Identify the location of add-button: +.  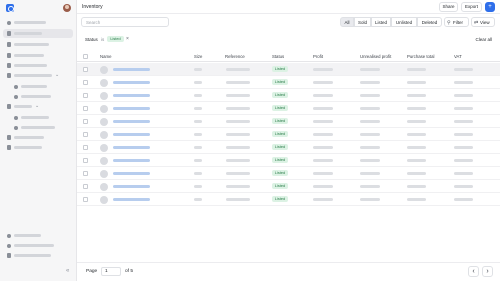
(490, 7).